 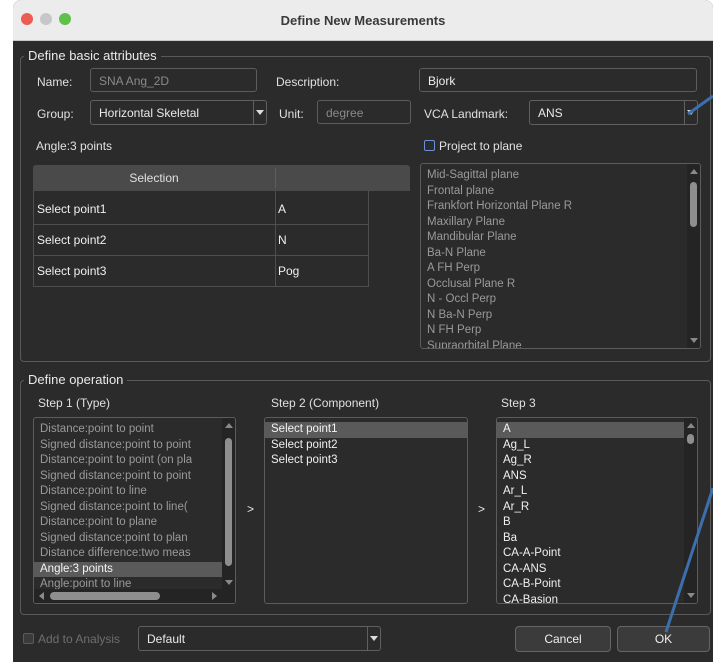 What do you see at coordinates (282, 209) in the screenshot?
I see `table-cell-value: A` at bounding box center [282, 209].